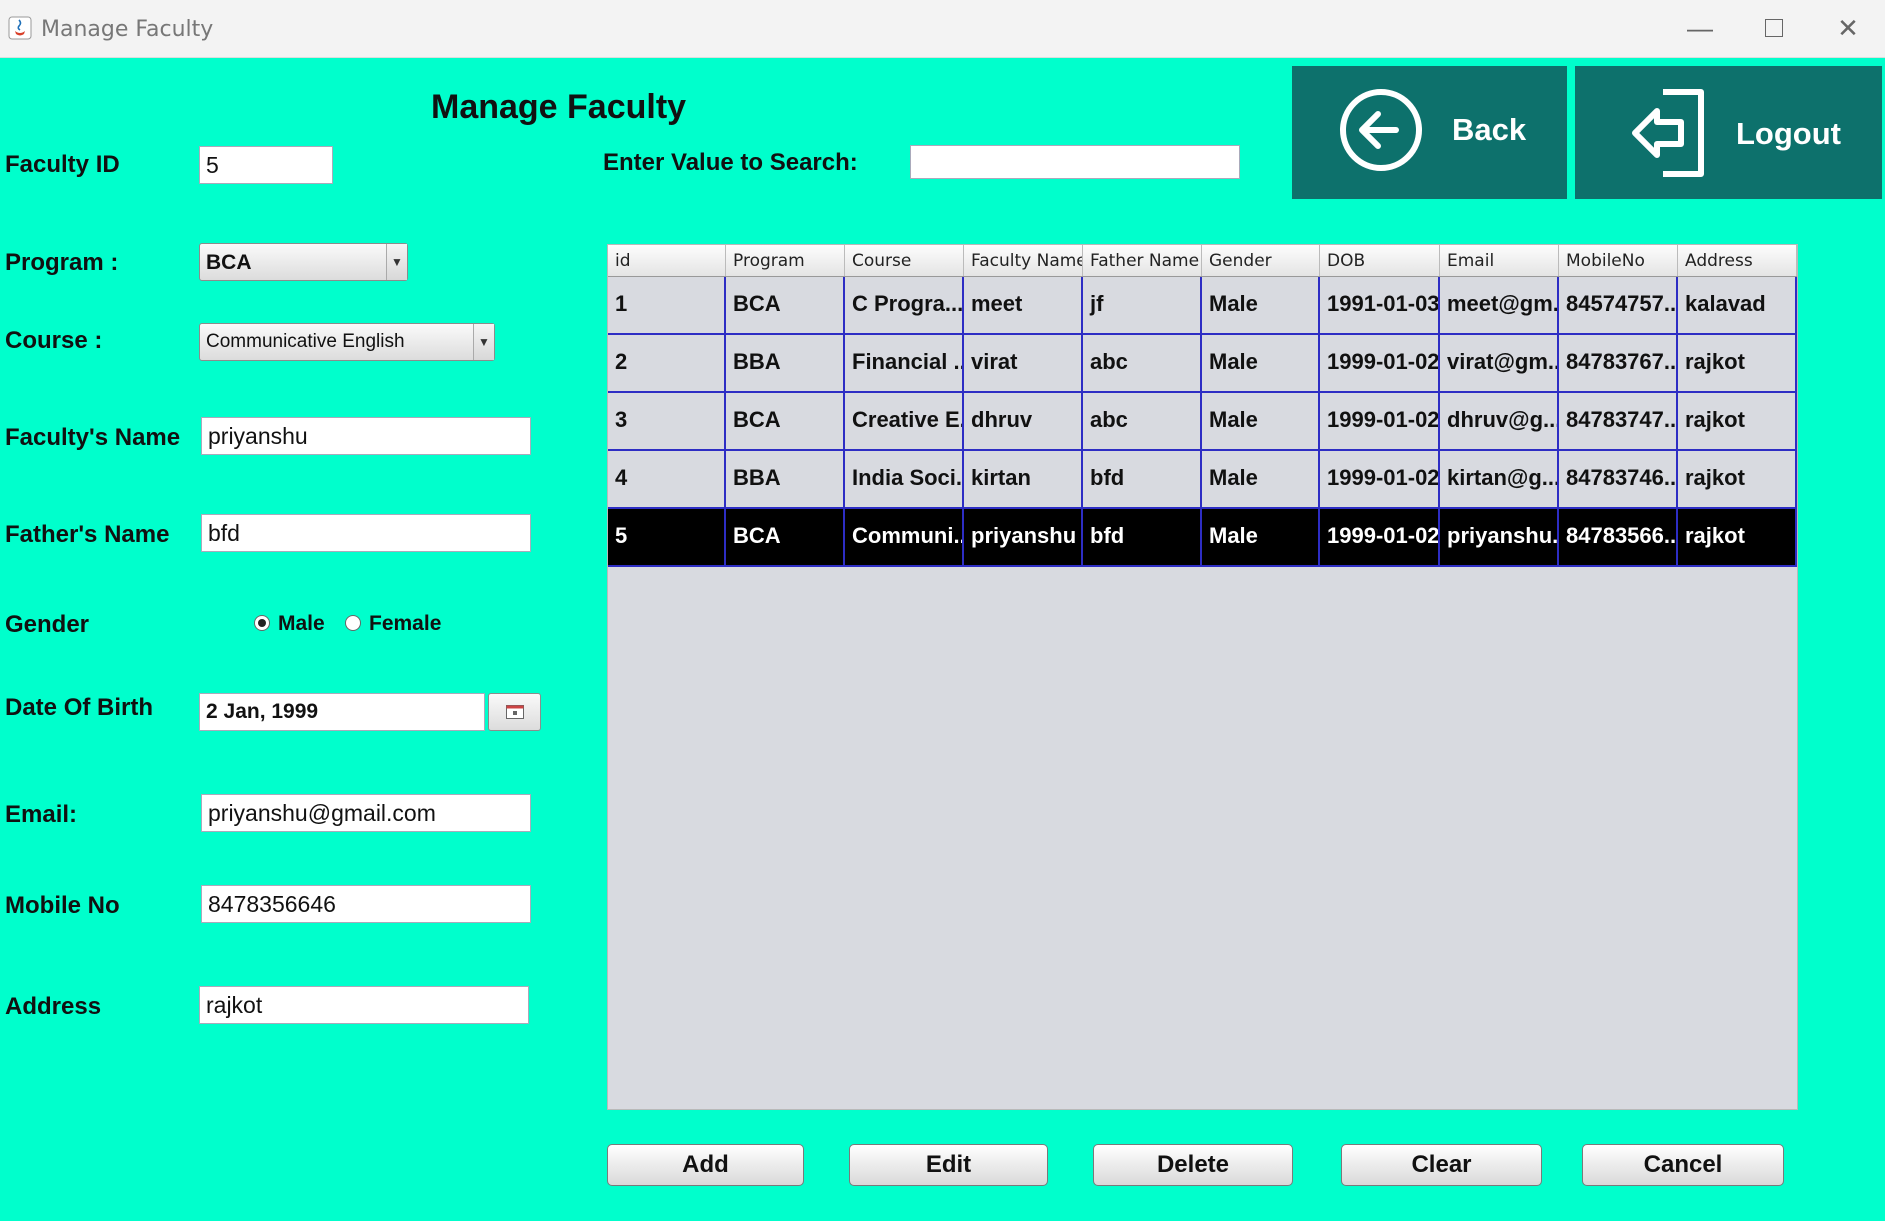  I want to click on table-cell: jf, so click(1142, 306).